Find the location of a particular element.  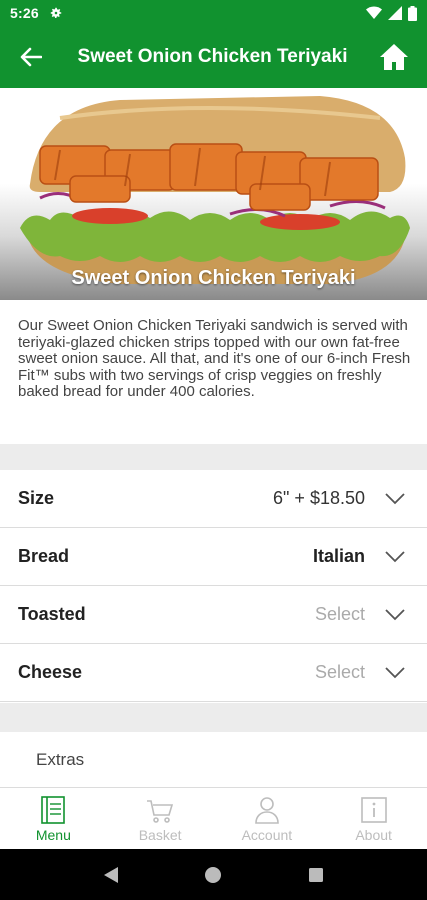

square-recents-icon is located at coordinates (315, 874).